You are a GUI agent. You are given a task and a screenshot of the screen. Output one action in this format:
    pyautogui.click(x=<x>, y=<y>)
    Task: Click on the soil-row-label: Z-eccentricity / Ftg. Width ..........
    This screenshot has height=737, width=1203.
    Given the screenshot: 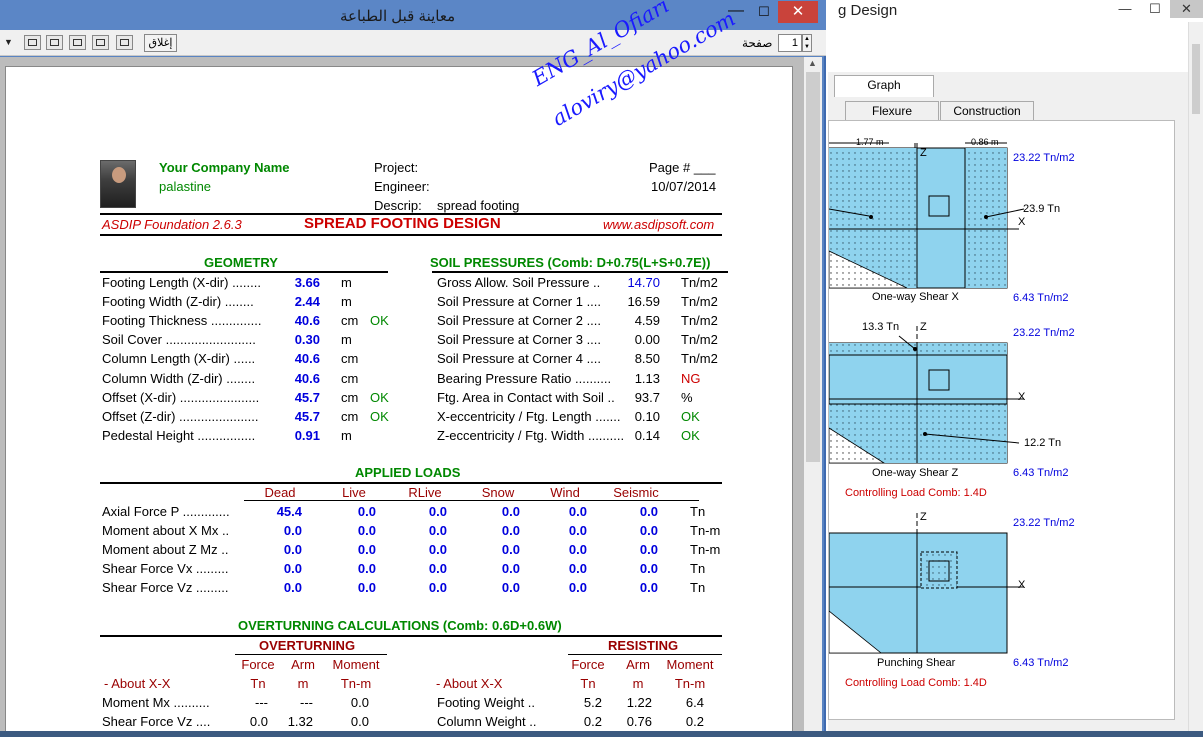 What is the action you would take?
    pyautogui.click(x=531, y=435)
    